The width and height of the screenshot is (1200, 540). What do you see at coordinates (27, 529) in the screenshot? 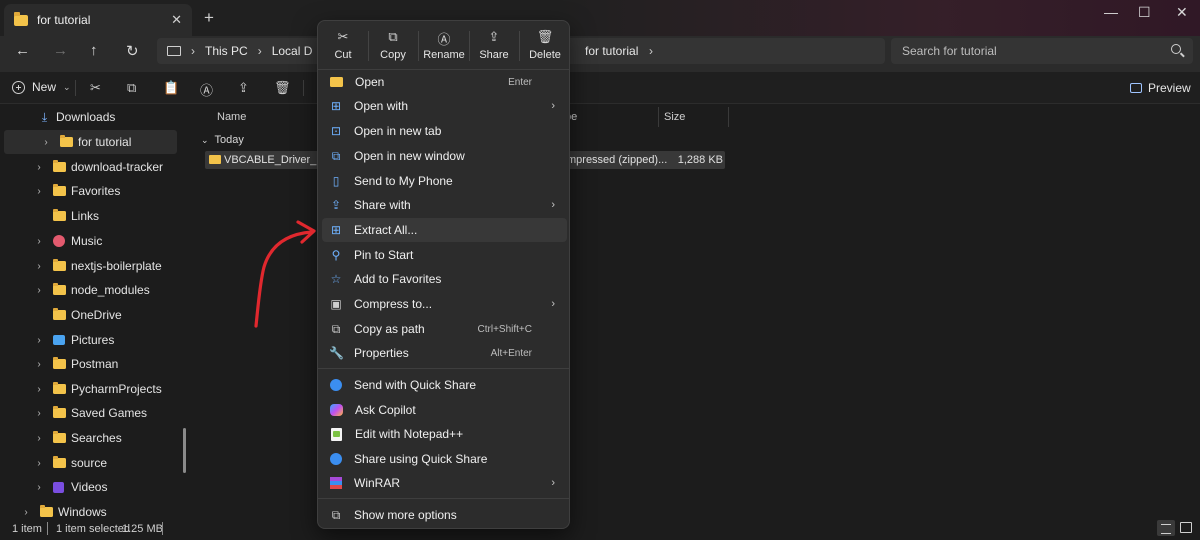
I see `status-item-count: 1 item` at bounding box center [27, 529].